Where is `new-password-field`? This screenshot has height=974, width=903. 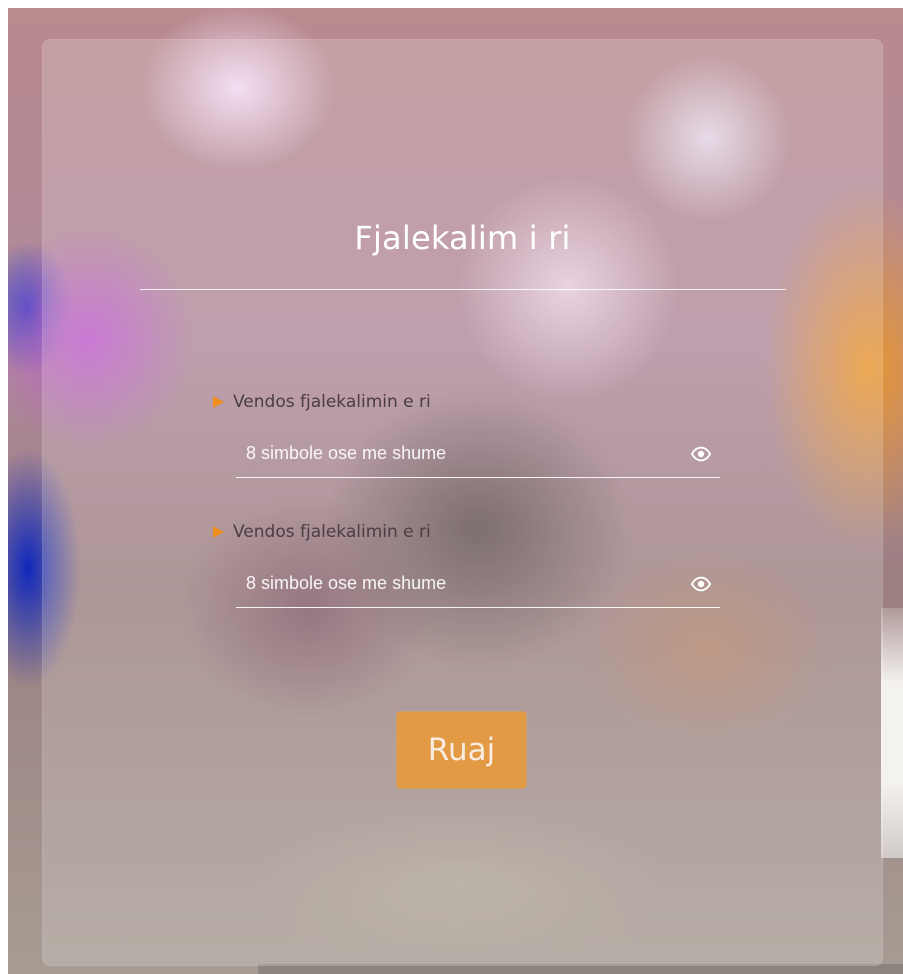
new-password-field is located at coordinates (478, 456).